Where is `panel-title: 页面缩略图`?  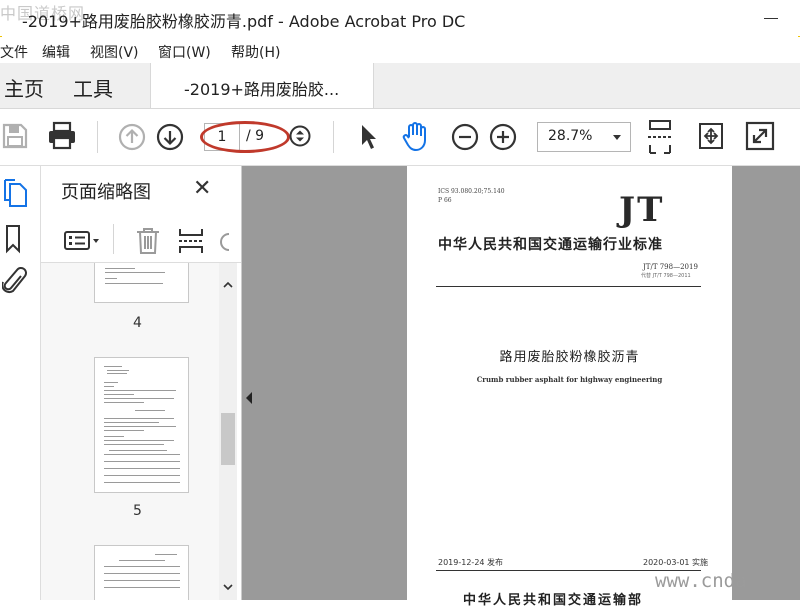 panel-title: 页面缩略图 is located at coordinates (106, 192).